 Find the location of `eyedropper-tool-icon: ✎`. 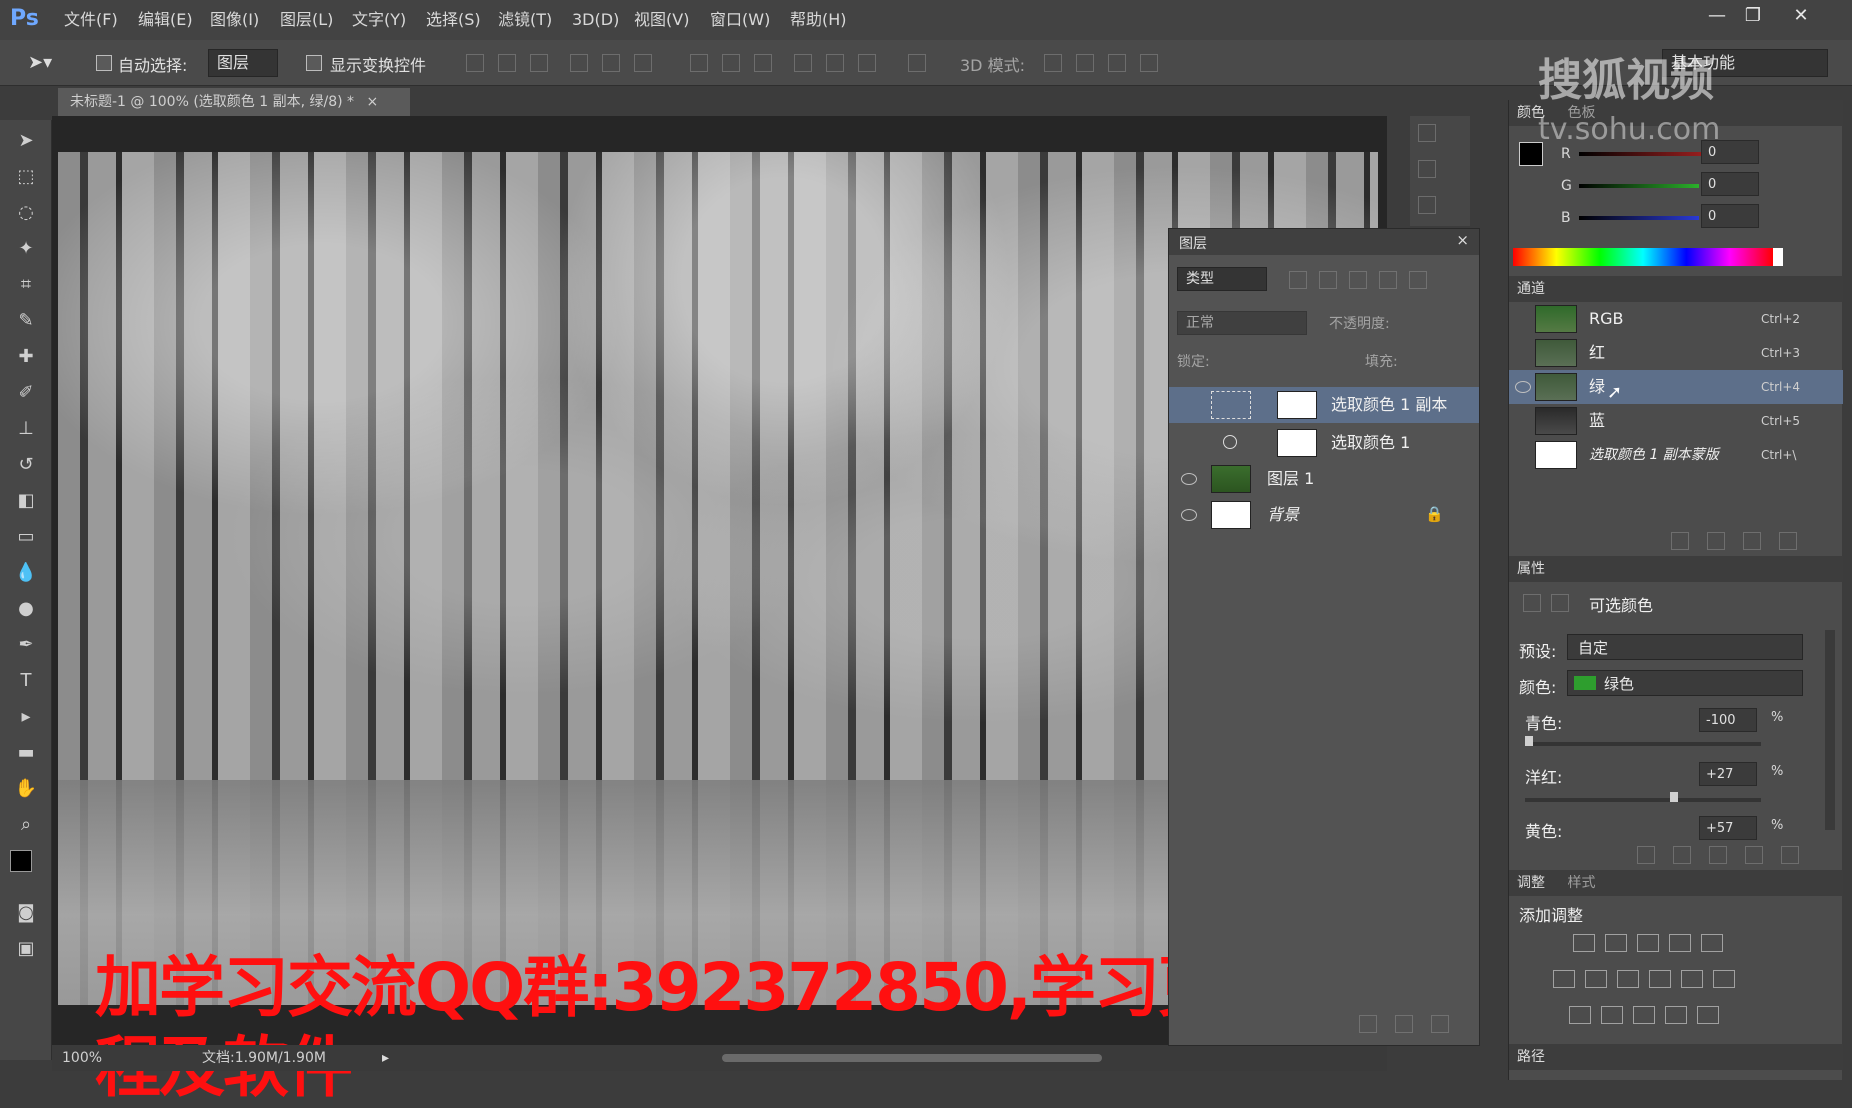

eyedropper-tool-icon: ✎ is located at coordinates (26, 321).